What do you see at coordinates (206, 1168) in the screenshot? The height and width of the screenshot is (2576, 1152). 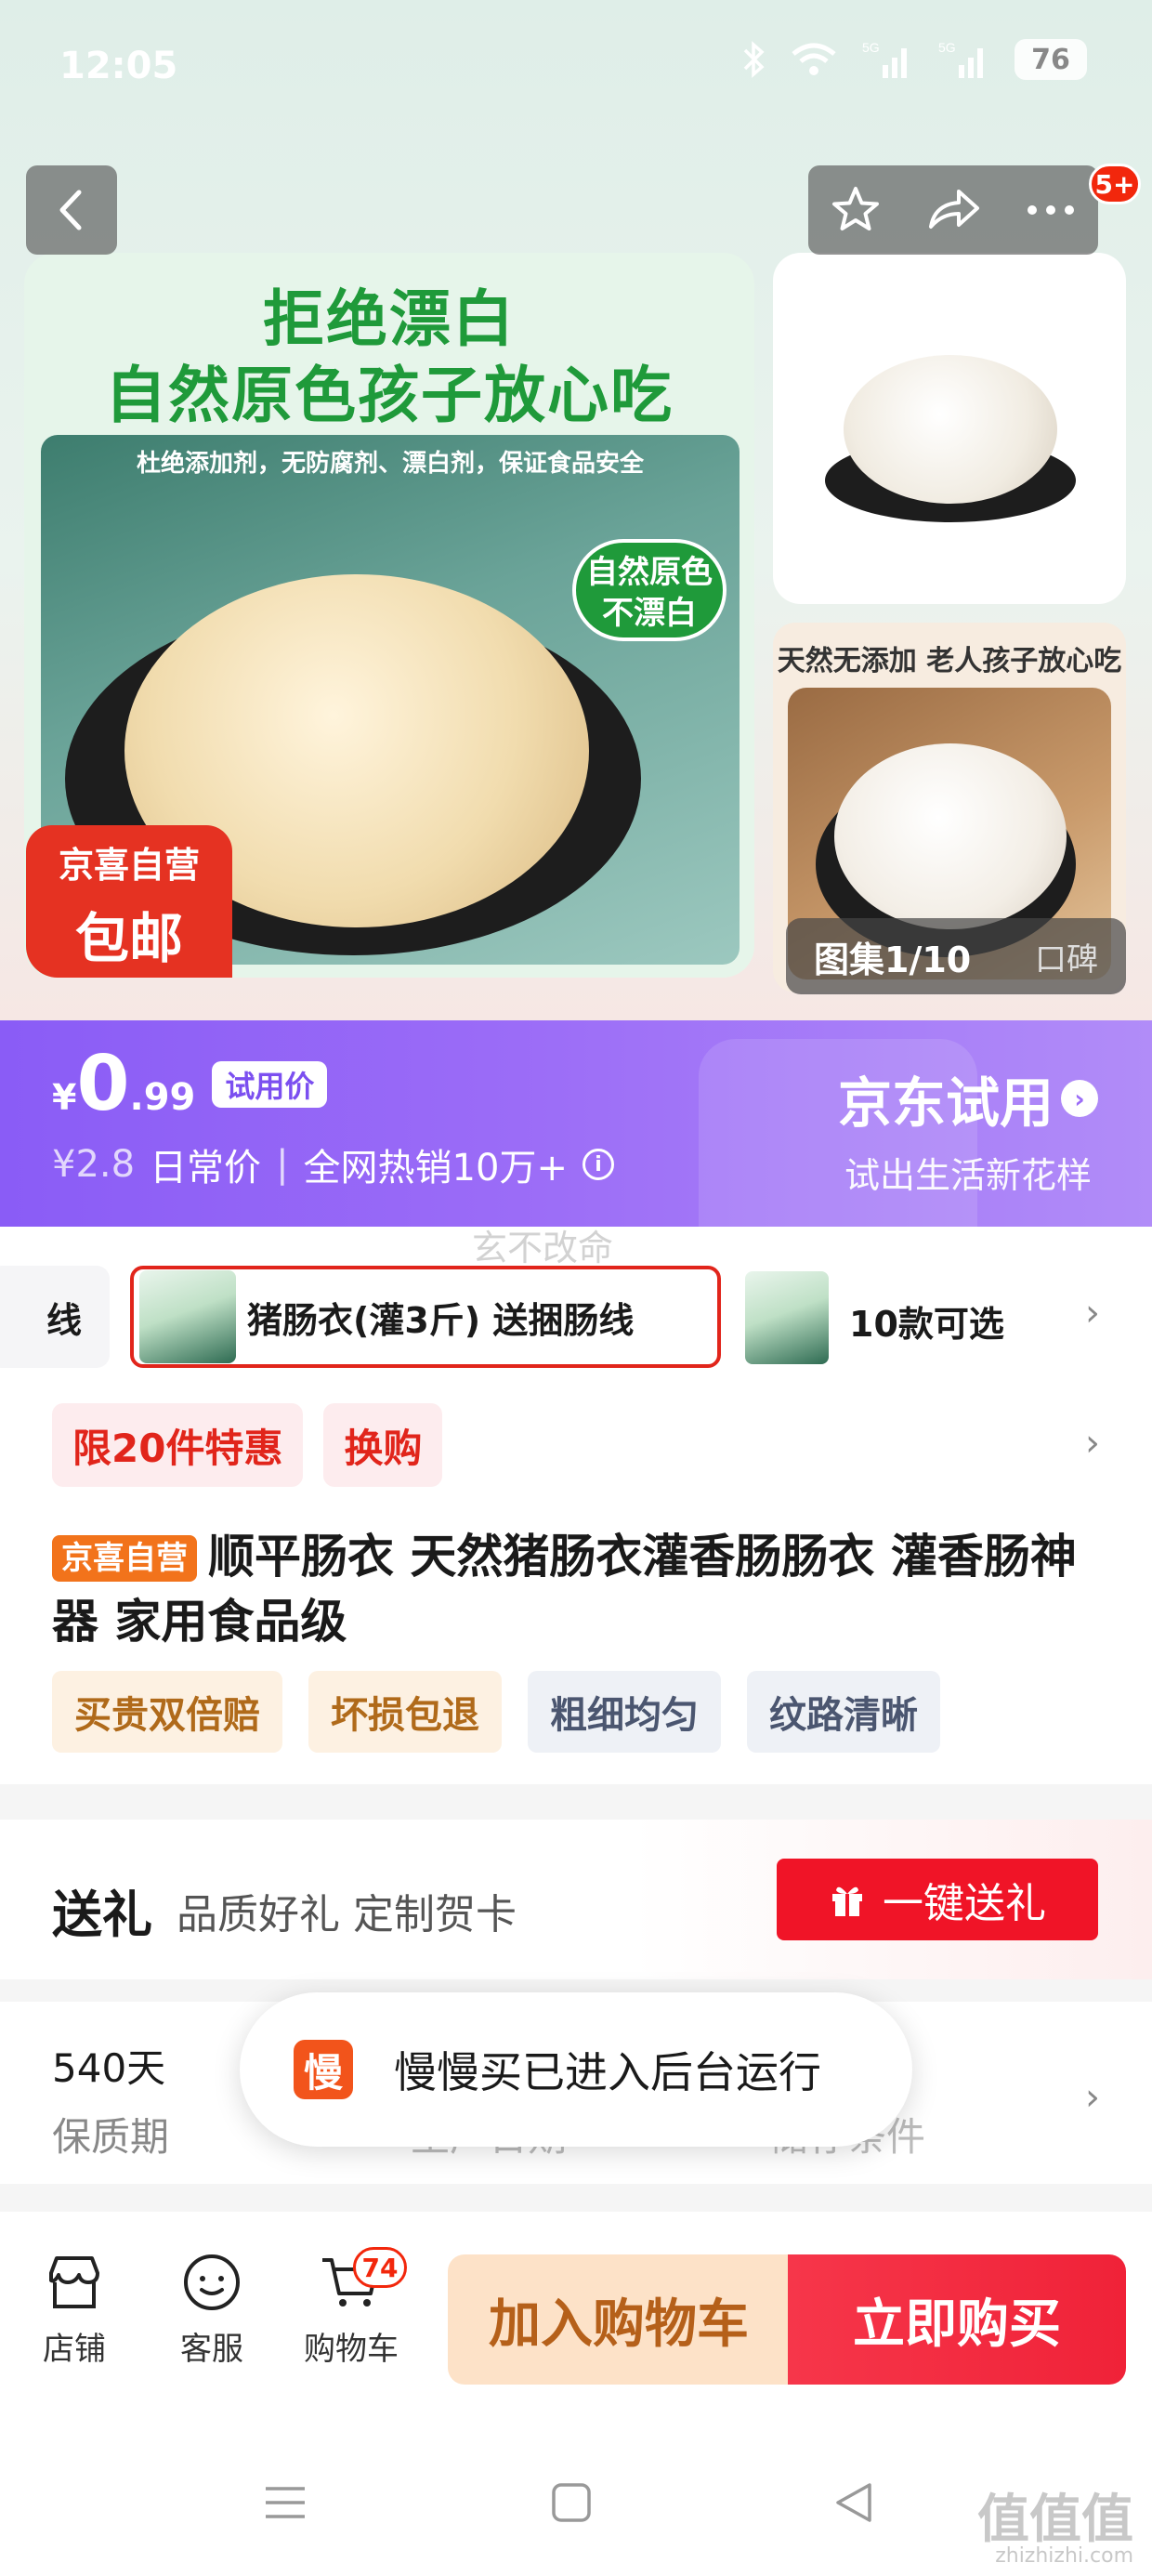 I see `regular-price-label: 日常价` at bounding box center [206, 1168].